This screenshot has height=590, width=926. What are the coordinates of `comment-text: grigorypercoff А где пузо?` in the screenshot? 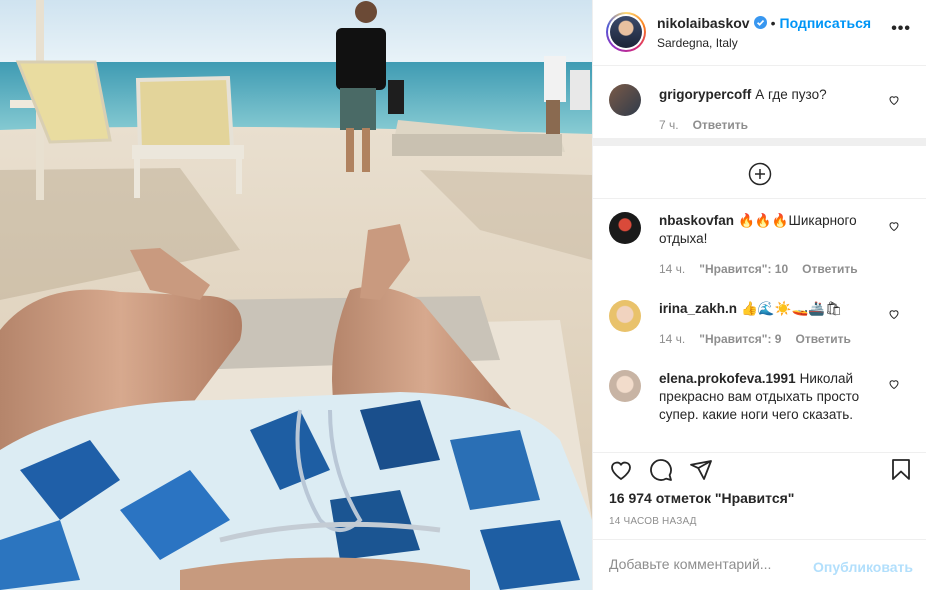 It's located at (773, 95).